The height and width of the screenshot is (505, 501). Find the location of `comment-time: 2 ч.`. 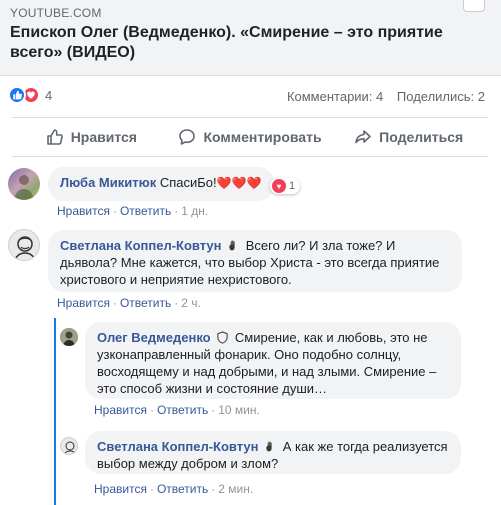

comment-time: 2 ч. is located at coordinates (191, 303).